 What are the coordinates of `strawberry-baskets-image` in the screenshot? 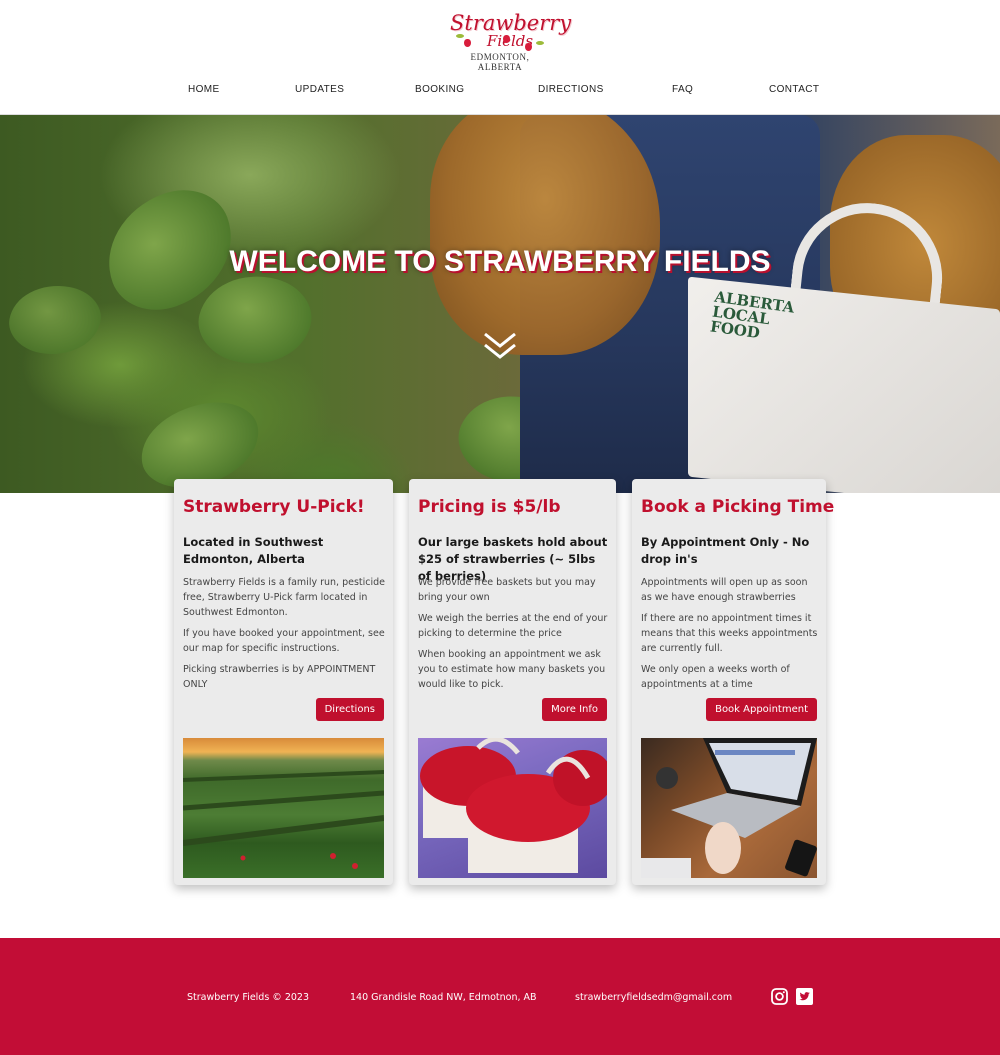 It's located at (512, 808).